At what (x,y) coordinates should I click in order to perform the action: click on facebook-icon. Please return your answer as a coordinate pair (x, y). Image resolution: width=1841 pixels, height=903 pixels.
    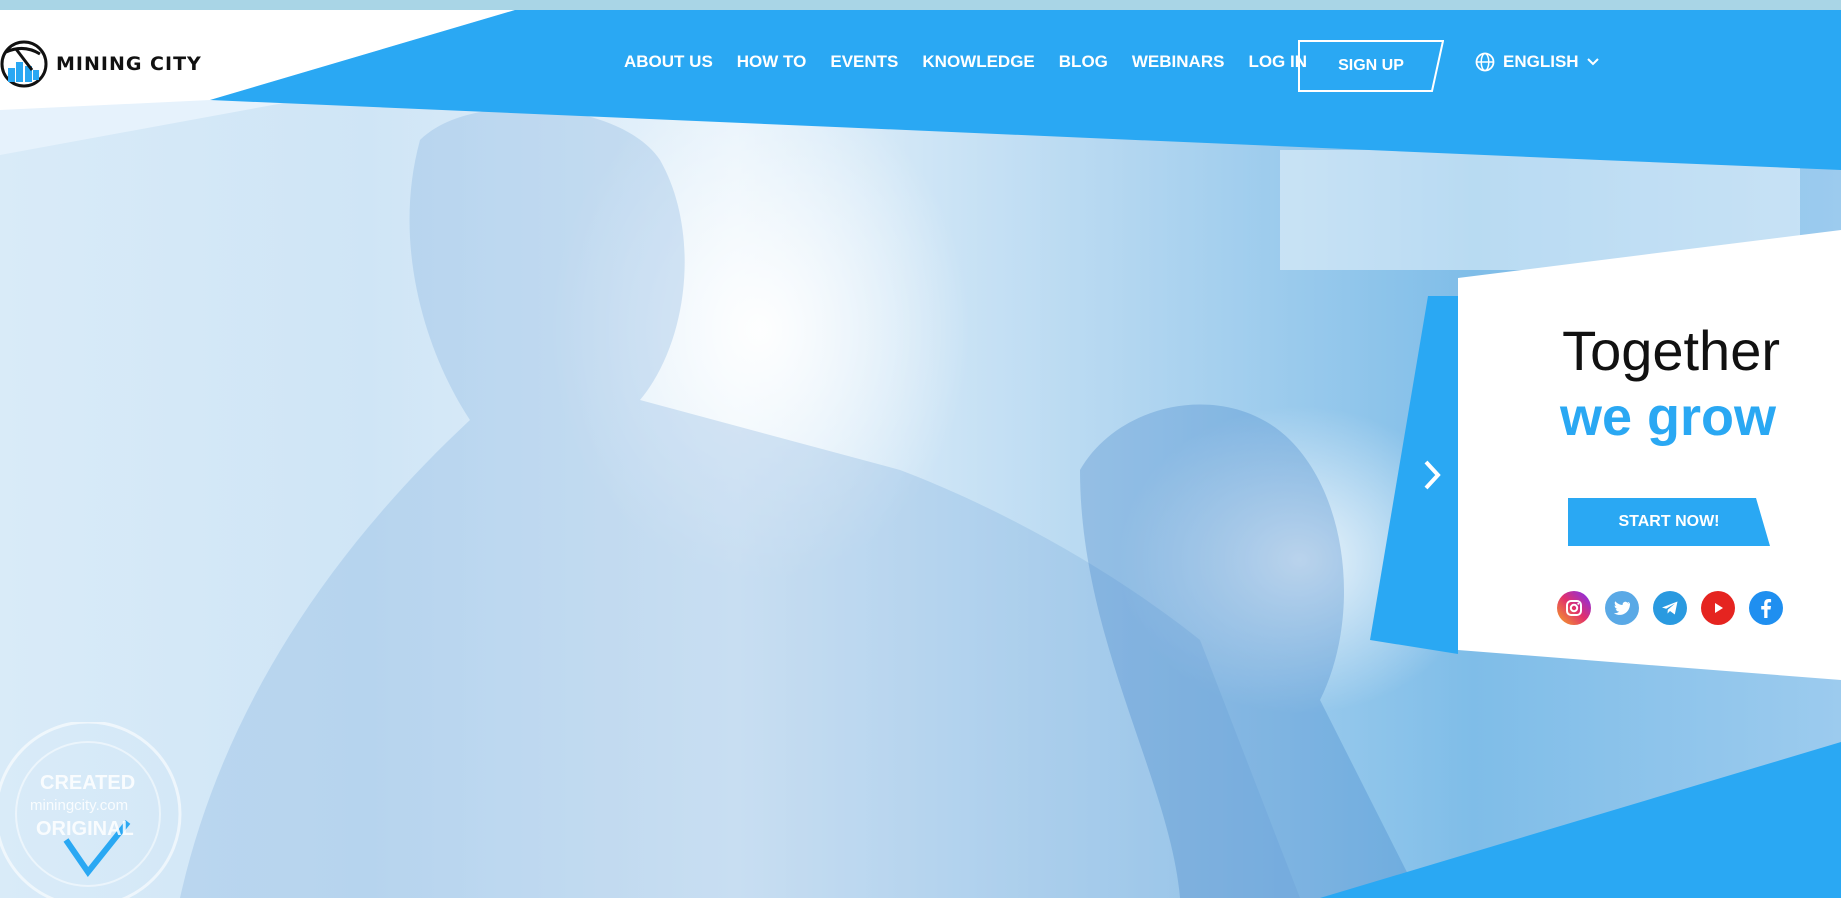
    Looking at the image, I should click on (1766, 608).